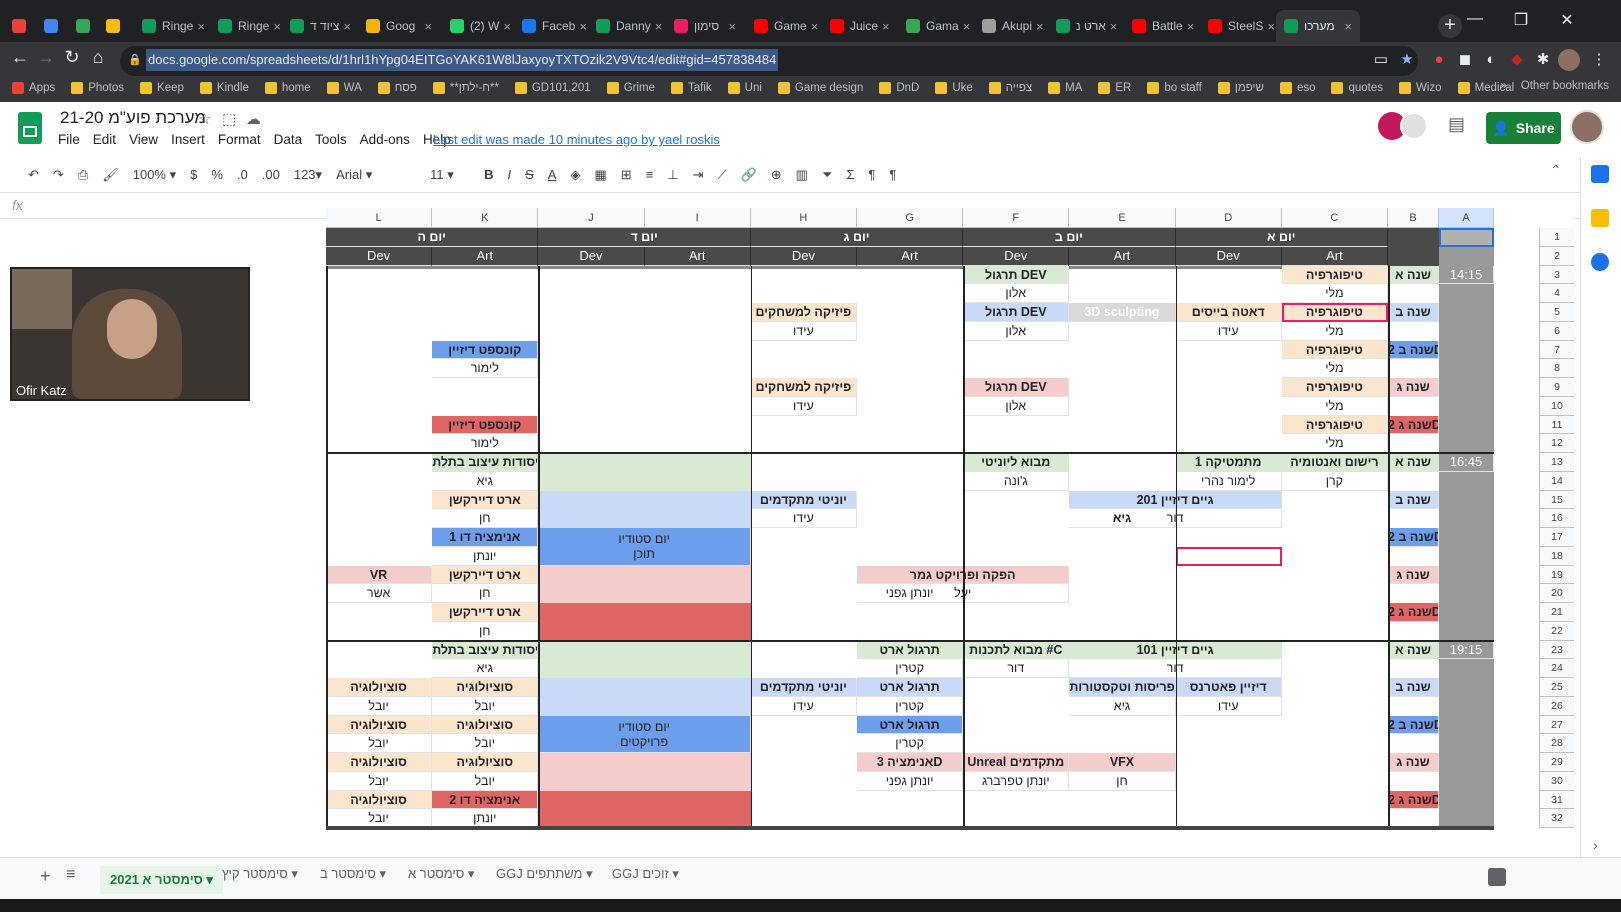  I want to click on bookmark-item: Tafik, so click(691, 88).